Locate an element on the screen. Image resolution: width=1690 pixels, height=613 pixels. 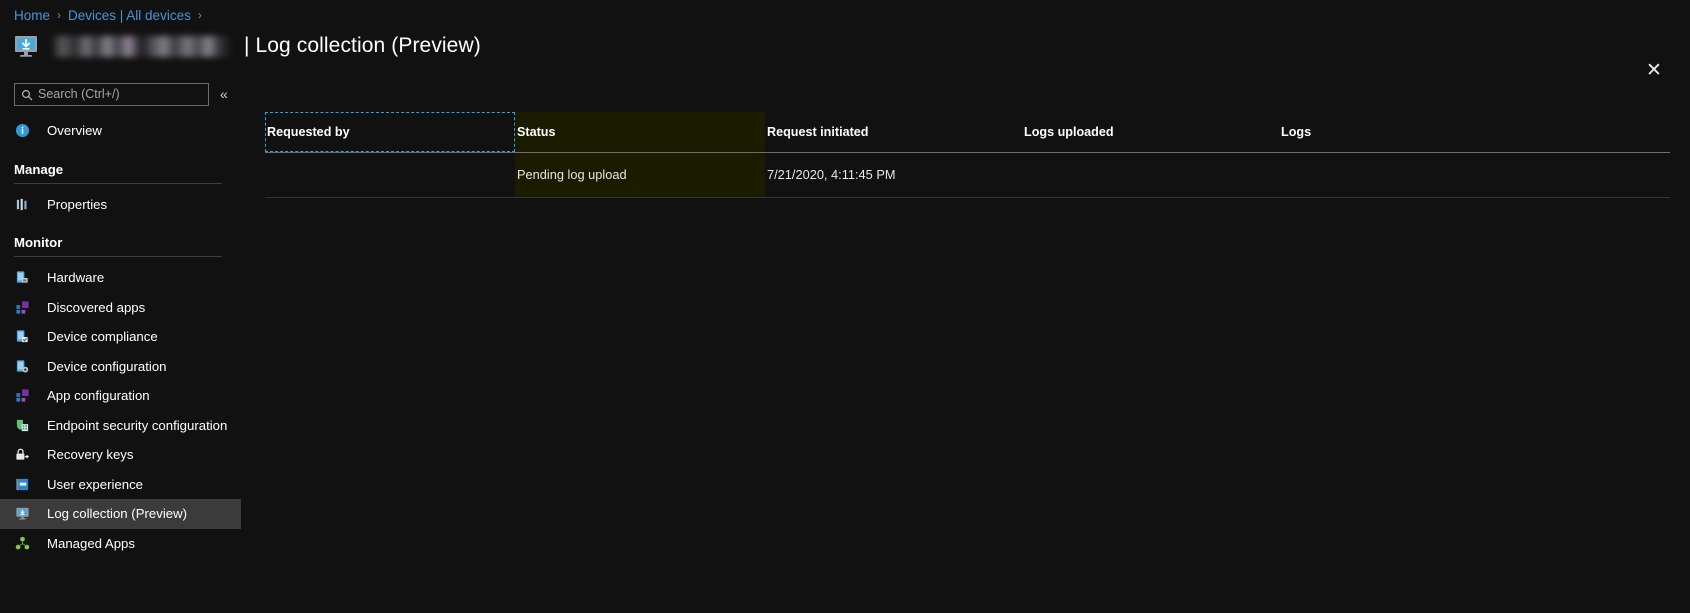
properties-bars-icon is located at coordinates (22, 204).